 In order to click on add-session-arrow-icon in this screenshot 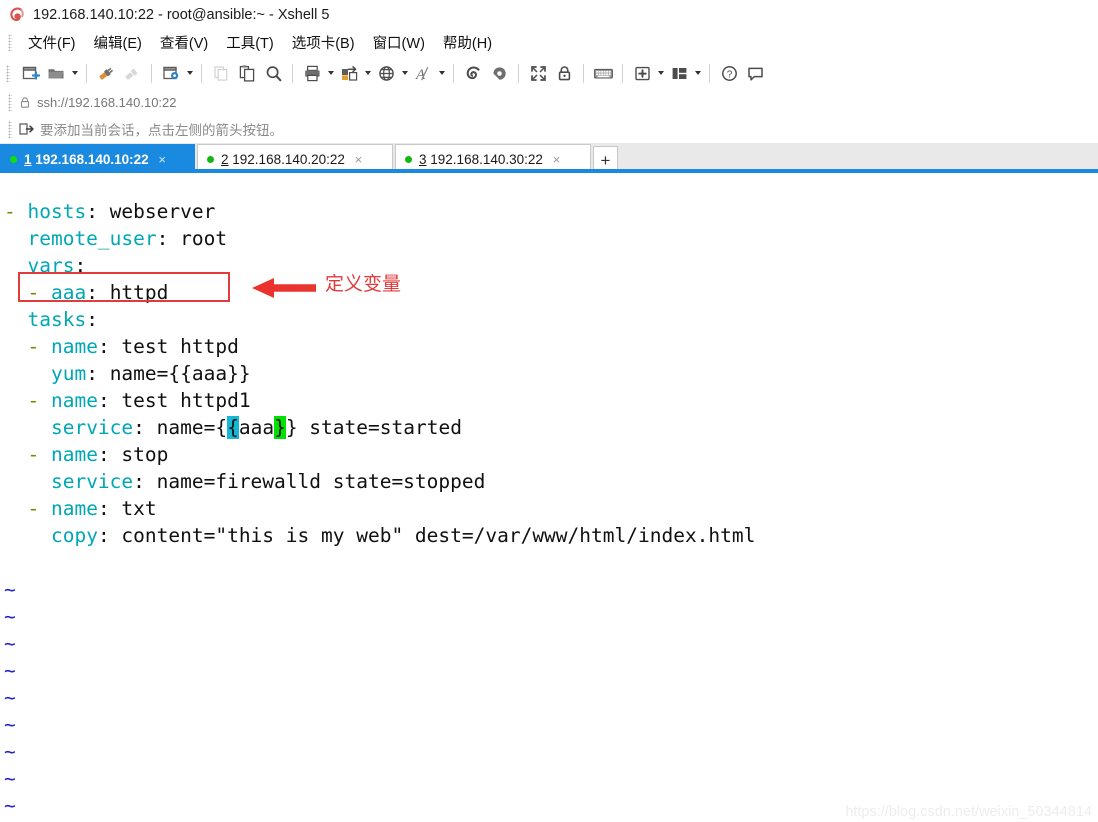, I will do `click(26, 129)`.